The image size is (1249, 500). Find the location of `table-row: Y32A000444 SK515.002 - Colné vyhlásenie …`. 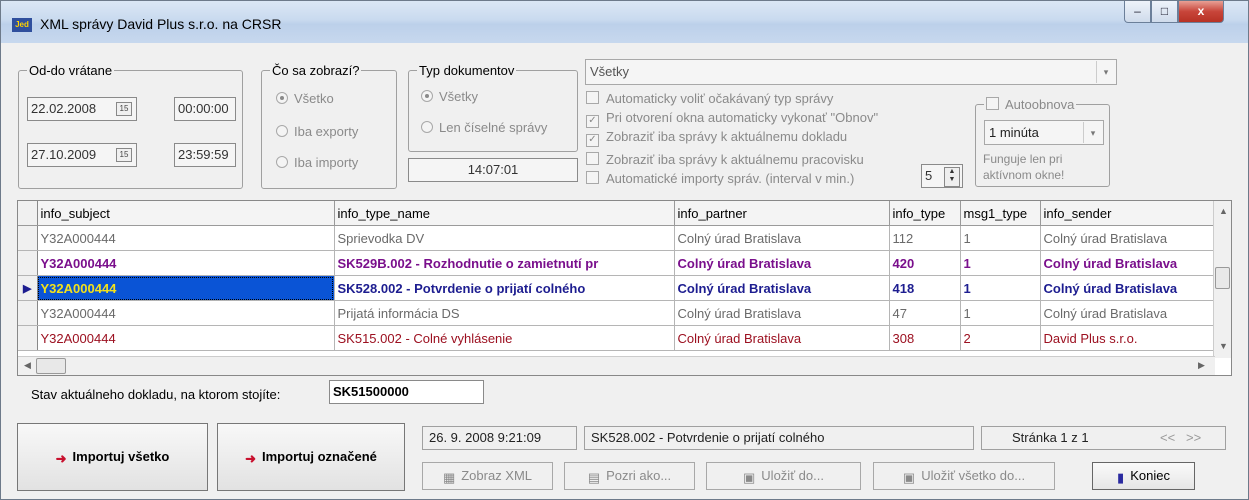

table-row: Y32A000444 SK515.002 - Colné vyhlásenie … is located at coordinates (617, 338).